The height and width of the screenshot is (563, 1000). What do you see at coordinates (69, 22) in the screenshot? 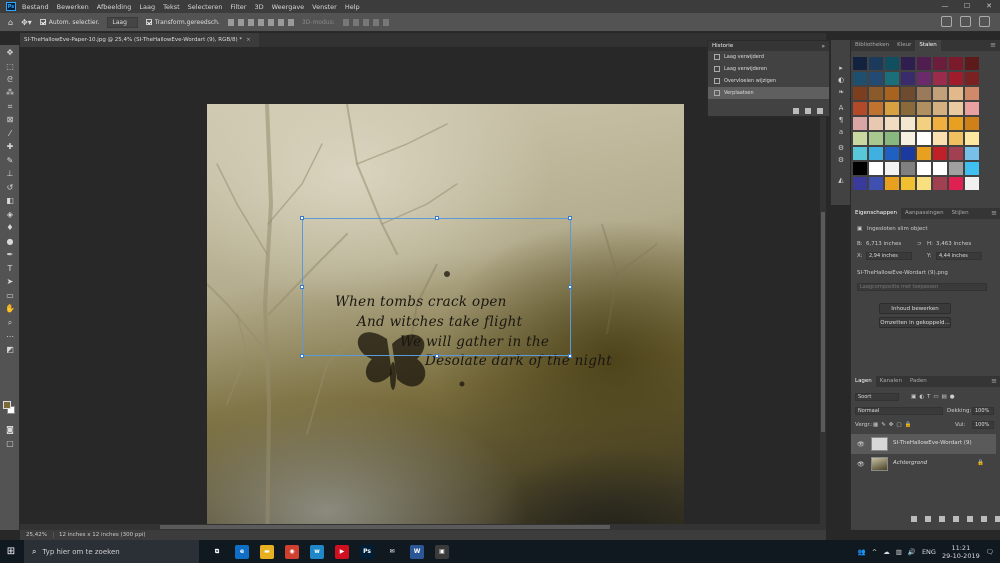
I see `auto-select-toggle: Autom. selectier.` at bounding box center [69, 22].